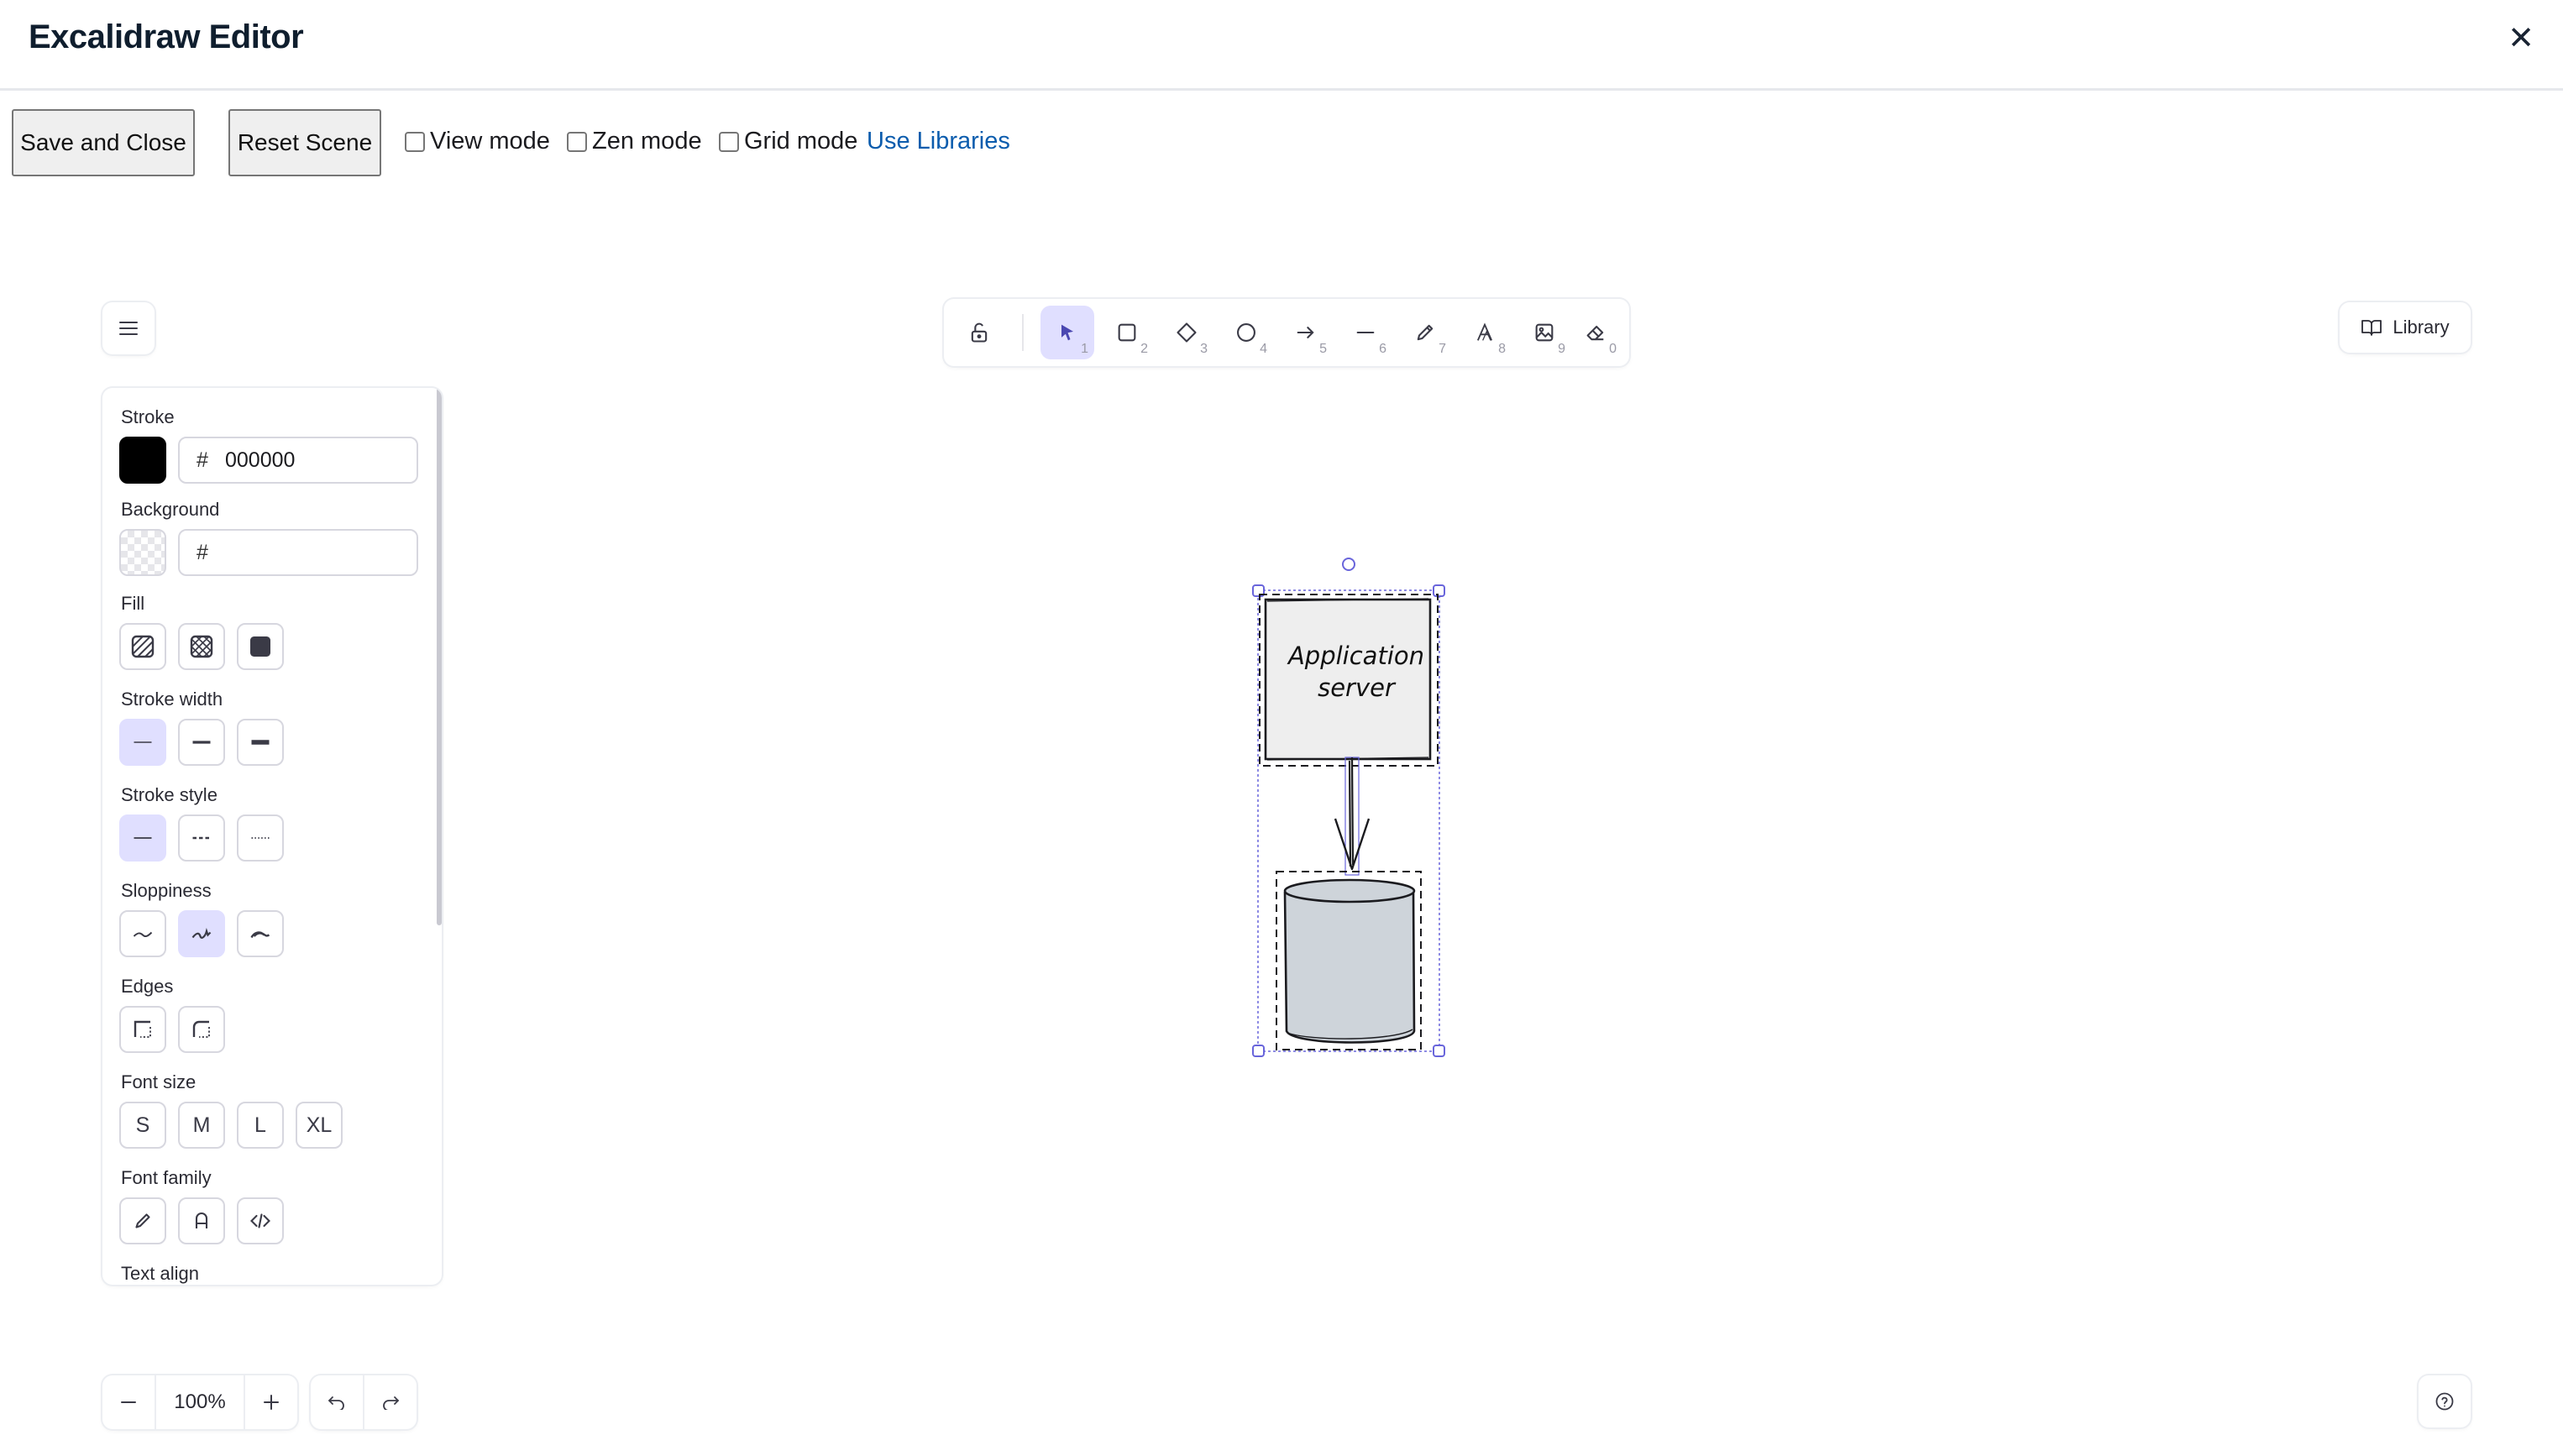 The image size is (2563, 1456). What do you see at coordinates (172, 699) in the screenshot?
I see `stroke-width-label: Stroke width` at bounding box center [172, 699].